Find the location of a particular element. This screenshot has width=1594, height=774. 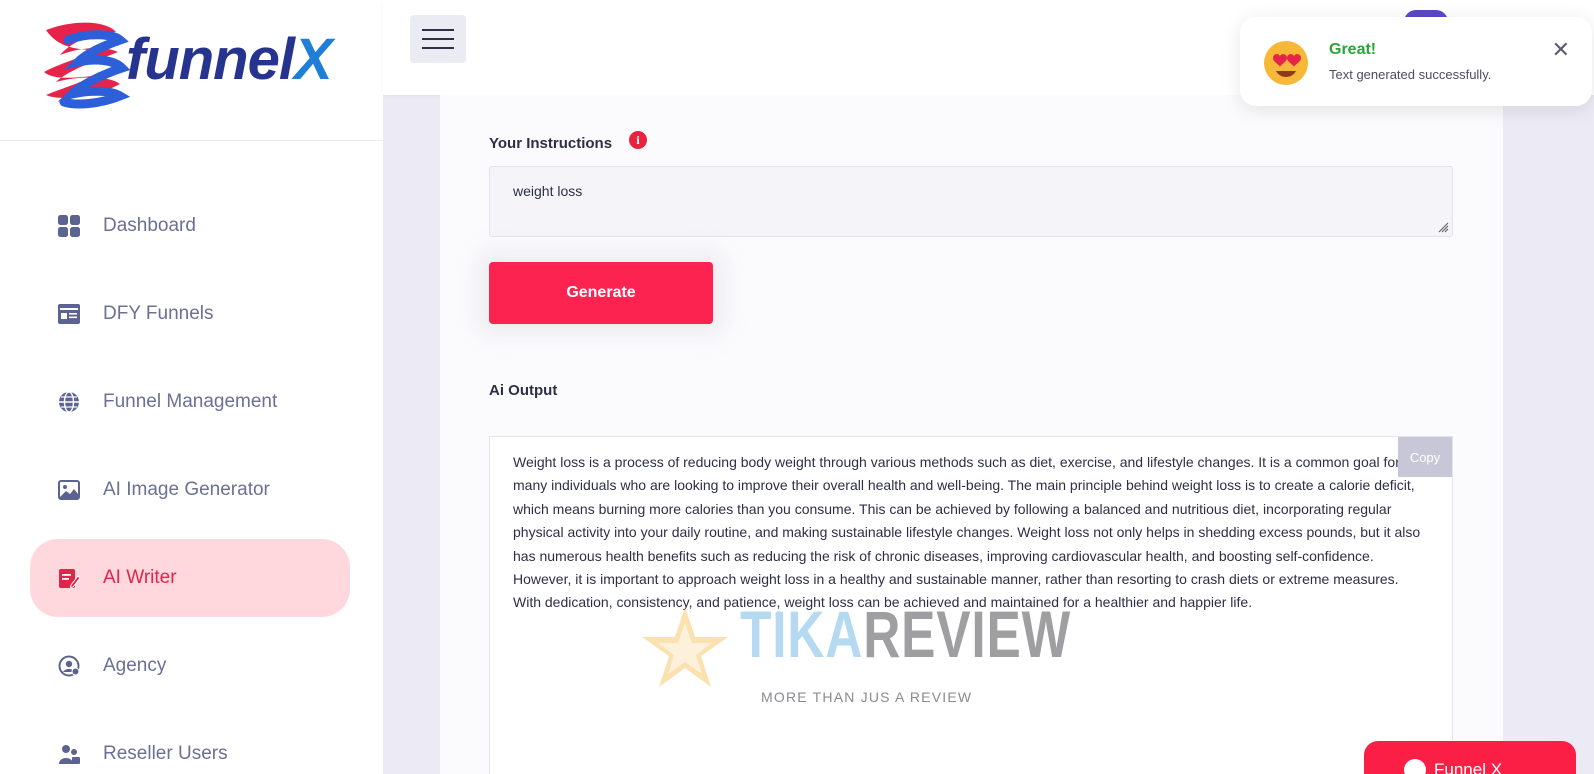

ai-output-label: Ai Output is located at coordinates (523, 390).